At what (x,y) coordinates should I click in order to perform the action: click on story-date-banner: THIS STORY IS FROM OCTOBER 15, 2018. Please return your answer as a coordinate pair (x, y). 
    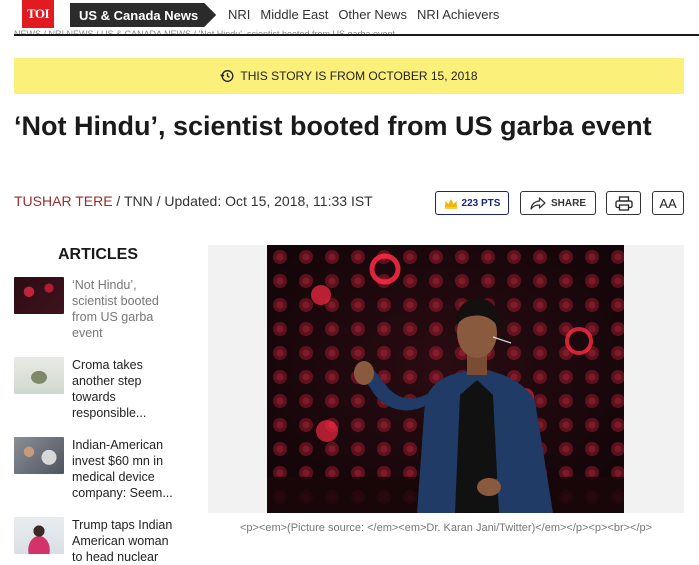
    Looking at the image, I should click on (349, 76).